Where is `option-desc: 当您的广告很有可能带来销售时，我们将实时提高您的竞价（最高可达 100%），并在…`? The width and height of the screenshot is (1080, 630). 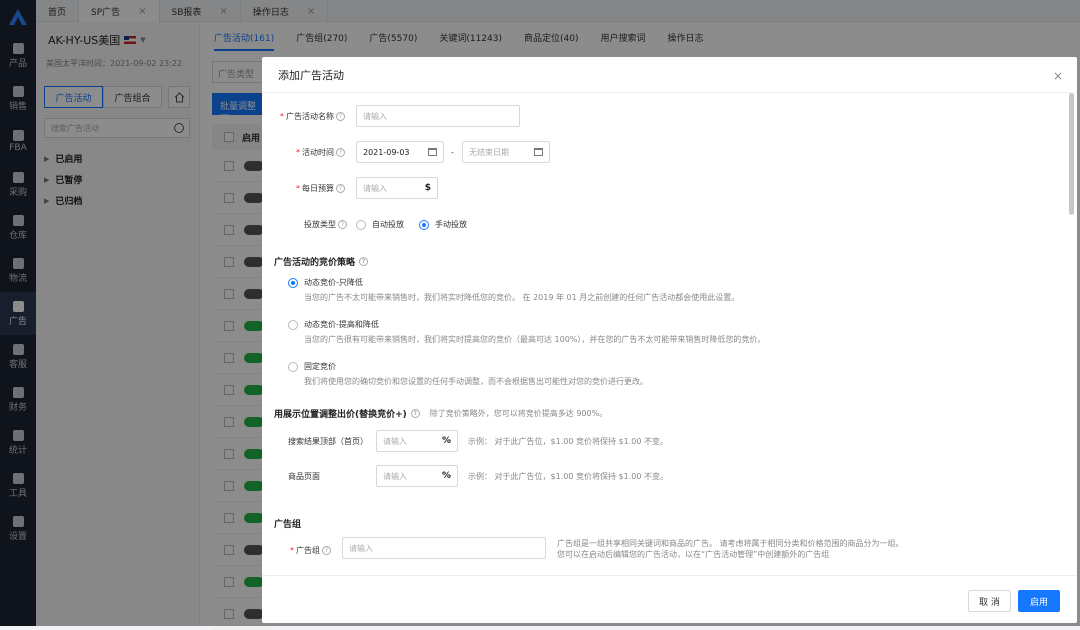
option-desc: 当您的广告很有可能带来销售时，我们将实时提高您的竞价（最高可达 100%），并在… is located at coordinates (535, 339).